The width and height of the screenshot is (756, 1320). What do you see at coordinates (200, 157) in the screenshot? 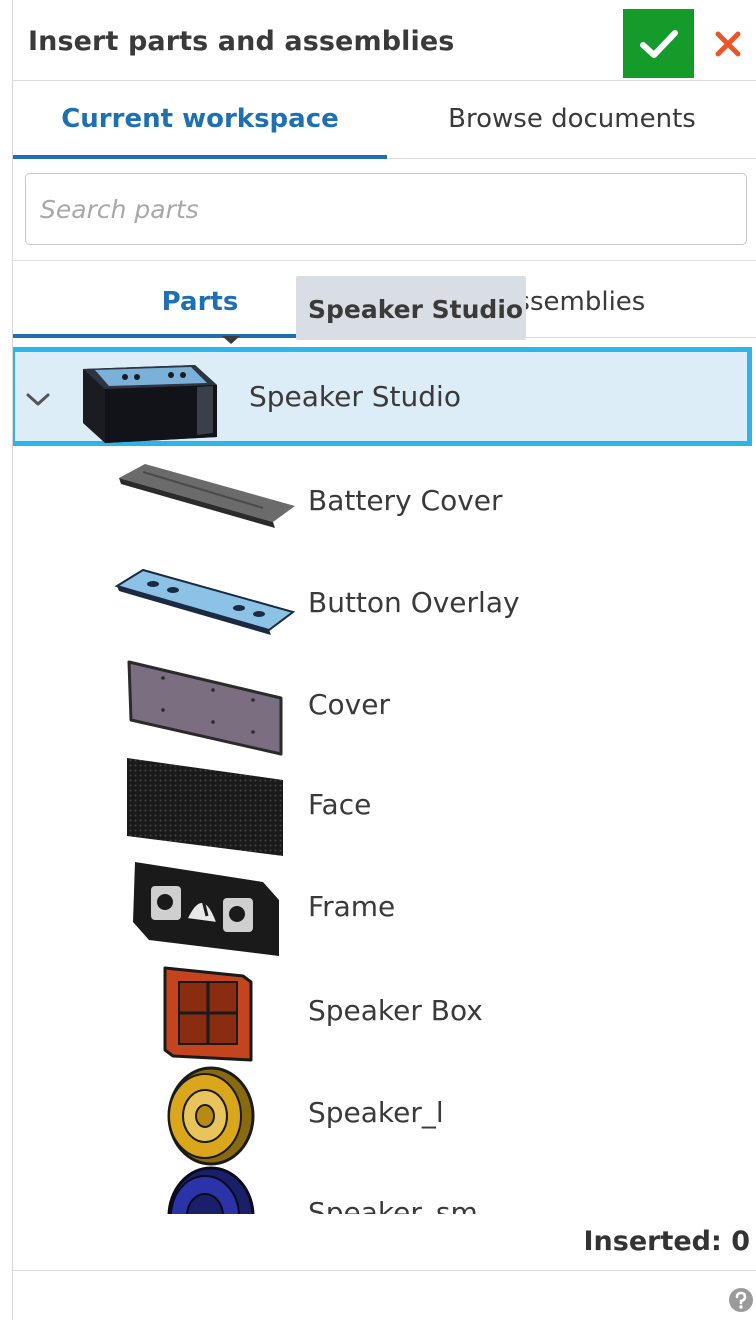
I see `active-tab-indicator` at bounding box center [200, 157].